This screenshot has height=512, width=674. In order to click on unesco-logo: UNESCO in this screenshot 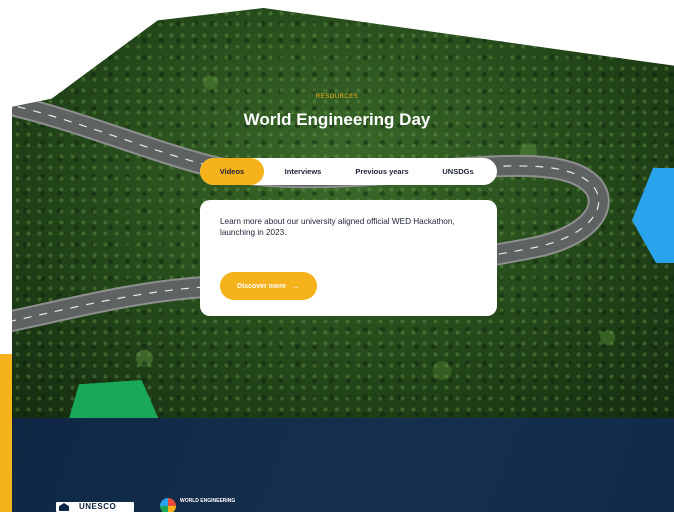, I will do `click(95, 507)`.